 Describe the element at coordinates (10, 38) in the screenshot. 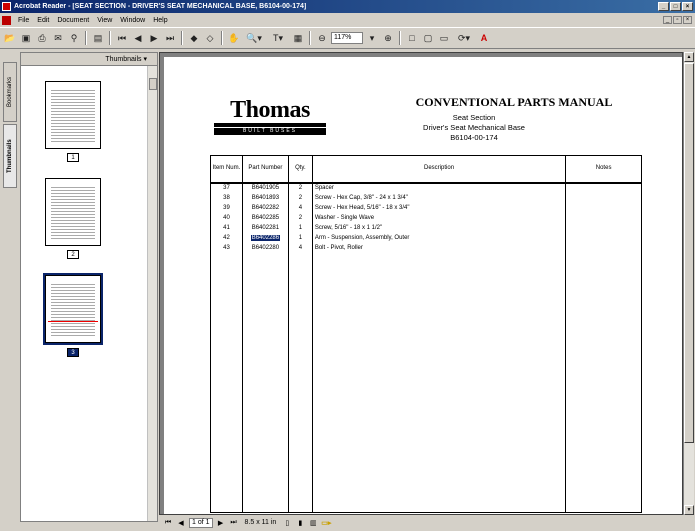

I see `open-icon: 📂` at that location.